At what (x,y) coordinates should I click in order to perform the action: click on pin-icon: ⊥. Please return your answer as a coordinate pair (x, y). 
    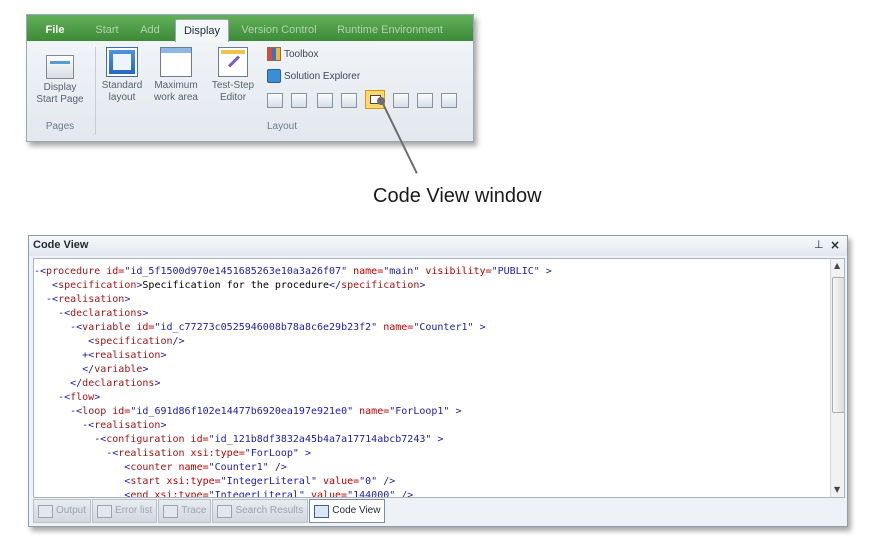
    Looking at the image, I should click on (819, 244).